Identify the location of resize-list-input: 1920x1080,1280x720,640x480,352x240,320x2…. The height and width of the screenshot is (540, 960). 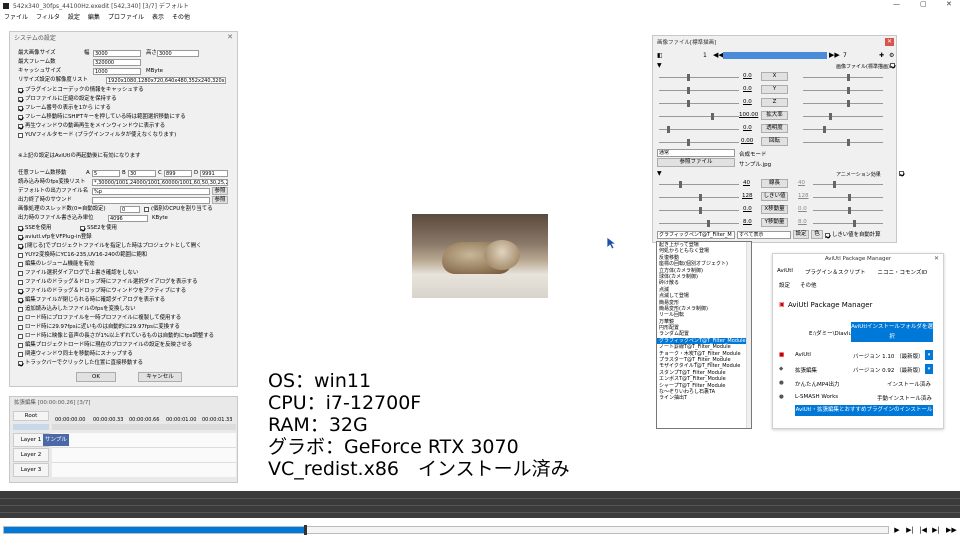
(166, 80).